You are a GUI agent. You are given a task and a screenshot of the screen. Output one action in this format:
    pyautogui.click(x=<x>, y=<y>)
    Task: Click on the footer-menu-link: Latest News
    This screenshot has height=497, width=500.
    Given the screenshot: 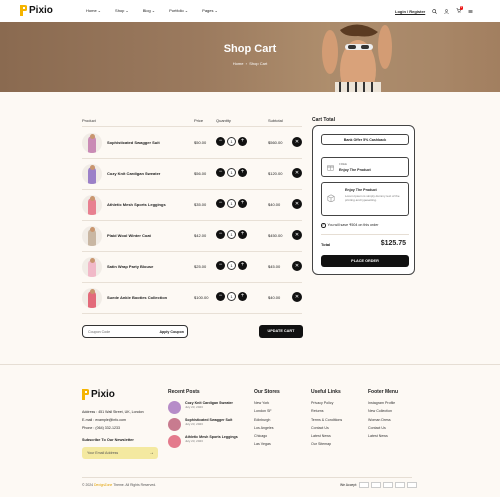 What is the action you would take?
    pyautogui.click(x=383, y=436)
    